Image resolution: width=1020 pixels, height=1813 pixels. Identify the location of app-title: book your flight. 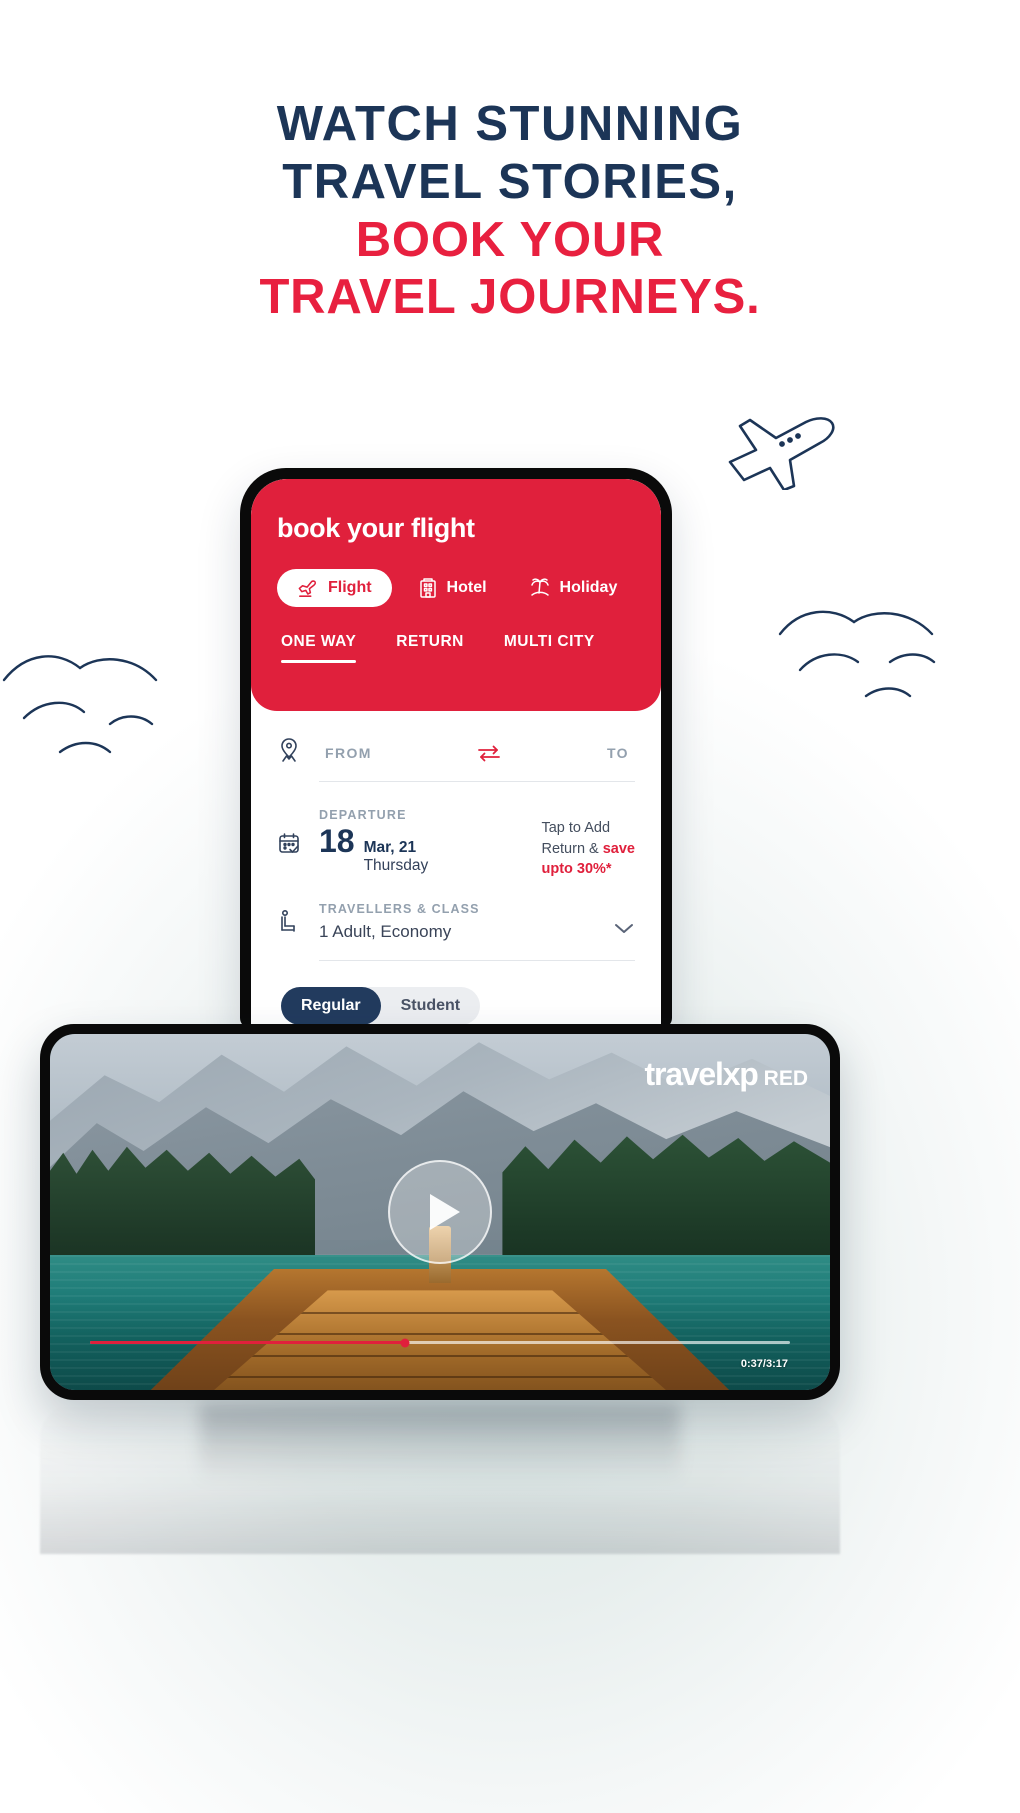
(376, 528).